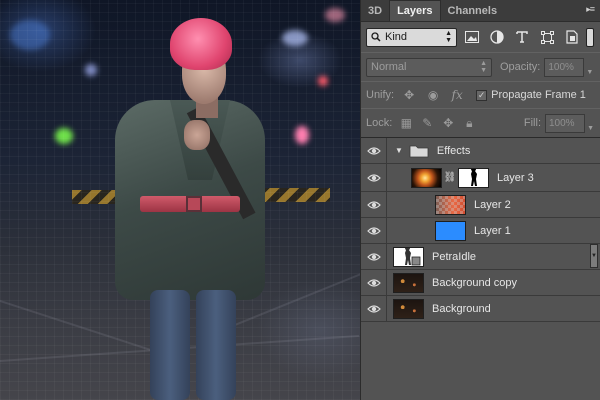  I want to click on filter-toggle-switch, so click(590, 37).